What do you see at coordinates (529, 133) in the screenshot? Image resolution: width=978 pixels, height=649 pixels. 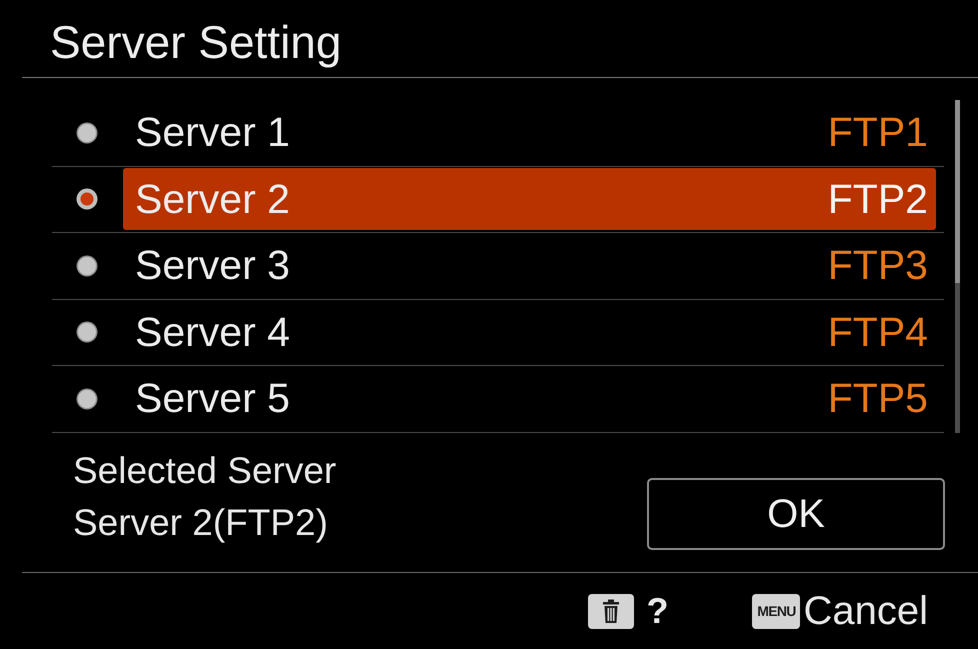 I see `server-option: Server 1 FTP1` at bounding box center [529, 133].